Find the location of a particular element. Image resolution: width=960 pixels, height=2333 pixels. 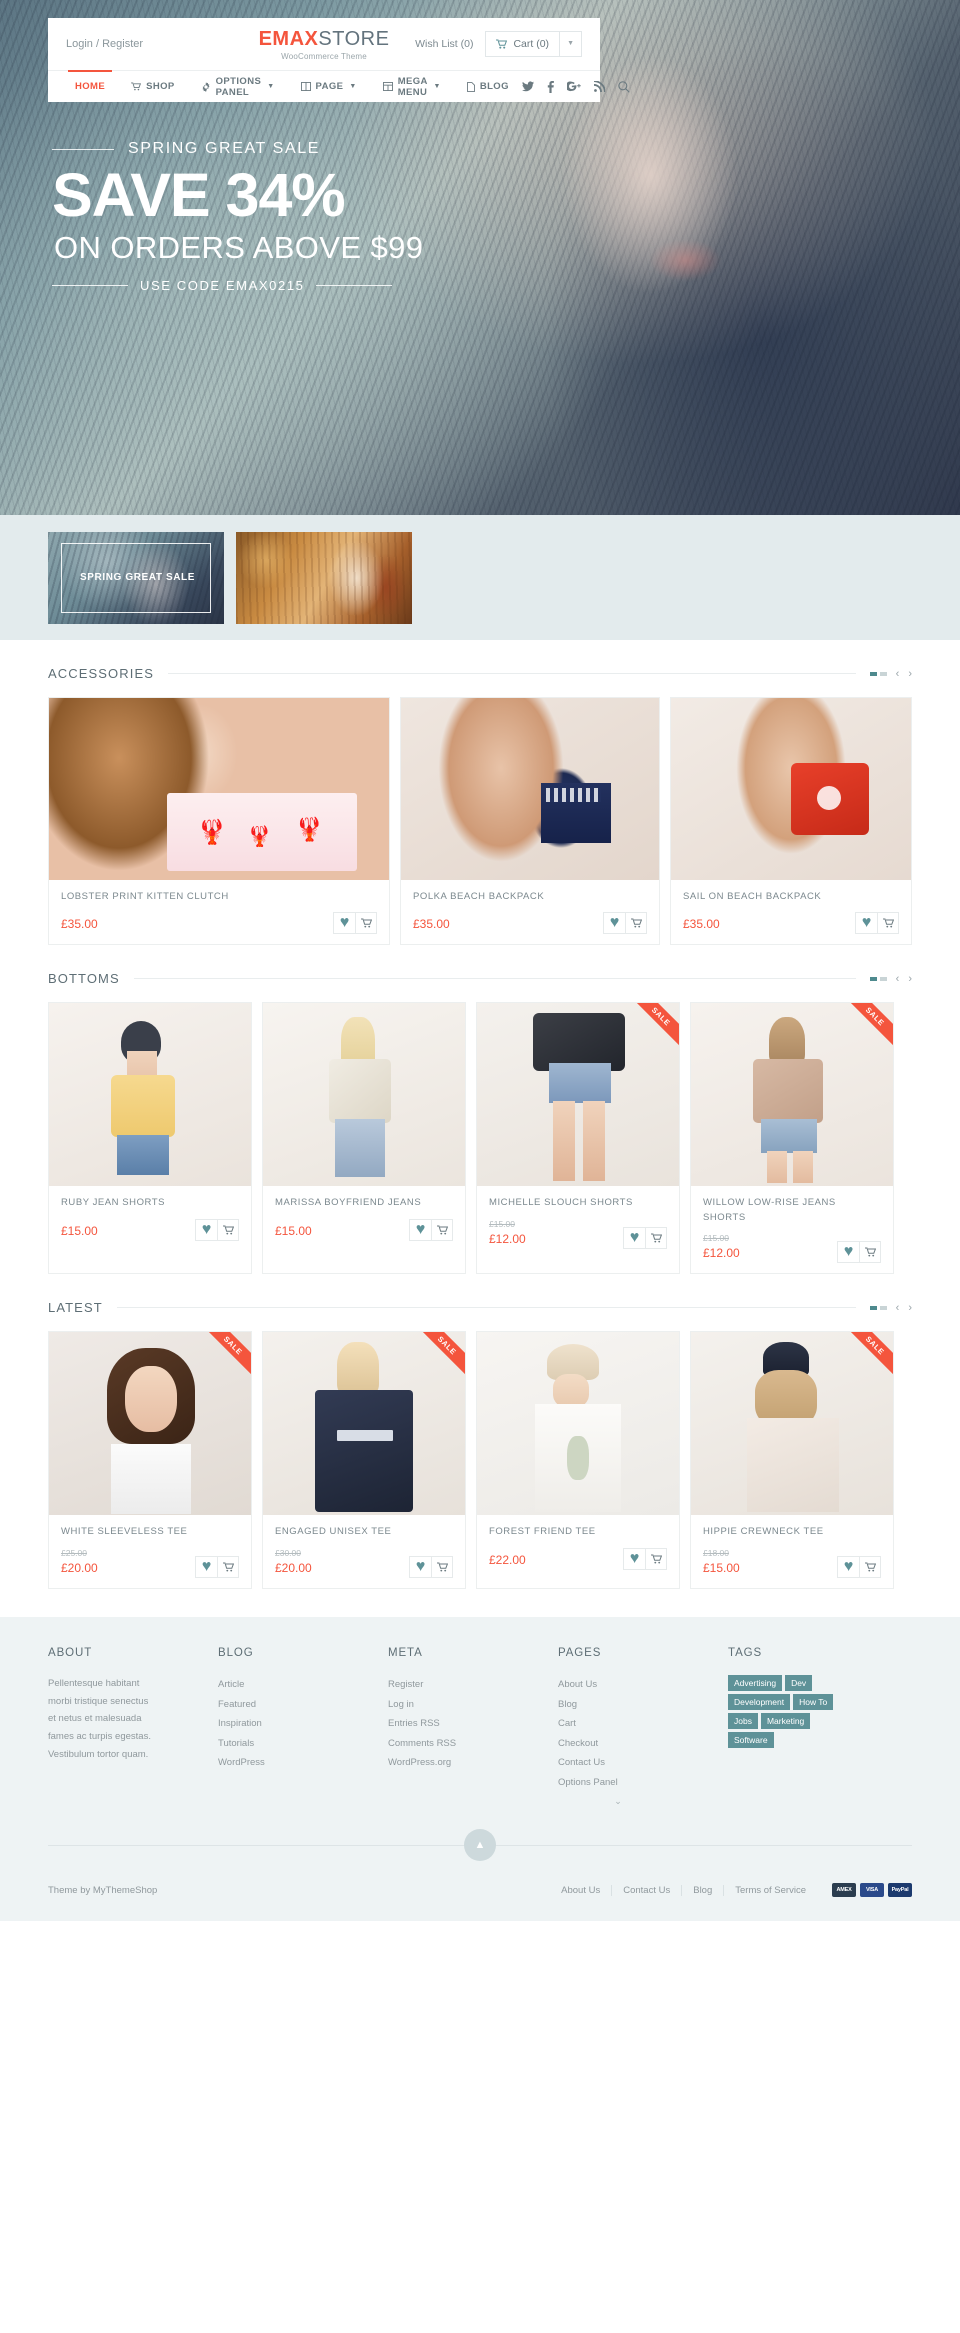

tag-item: Advertising is located at coordinates (755, 1683).